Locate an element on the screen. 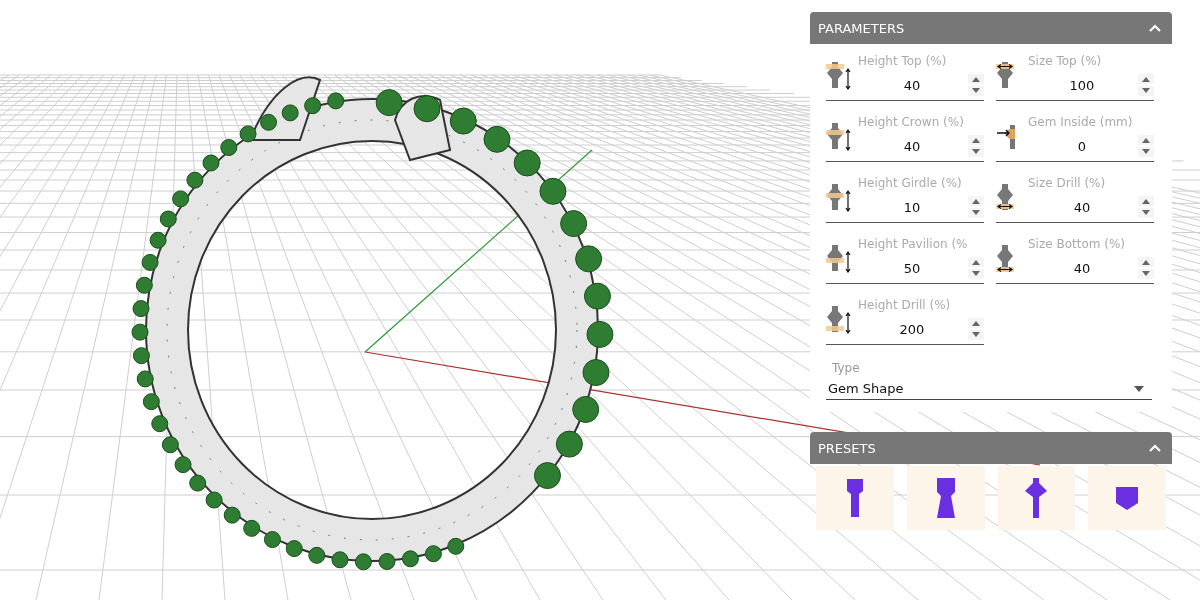 Image resolution: width=1200 pixels, height=600 pixels. number-field: 0 is located at coordinates (1075, 146).